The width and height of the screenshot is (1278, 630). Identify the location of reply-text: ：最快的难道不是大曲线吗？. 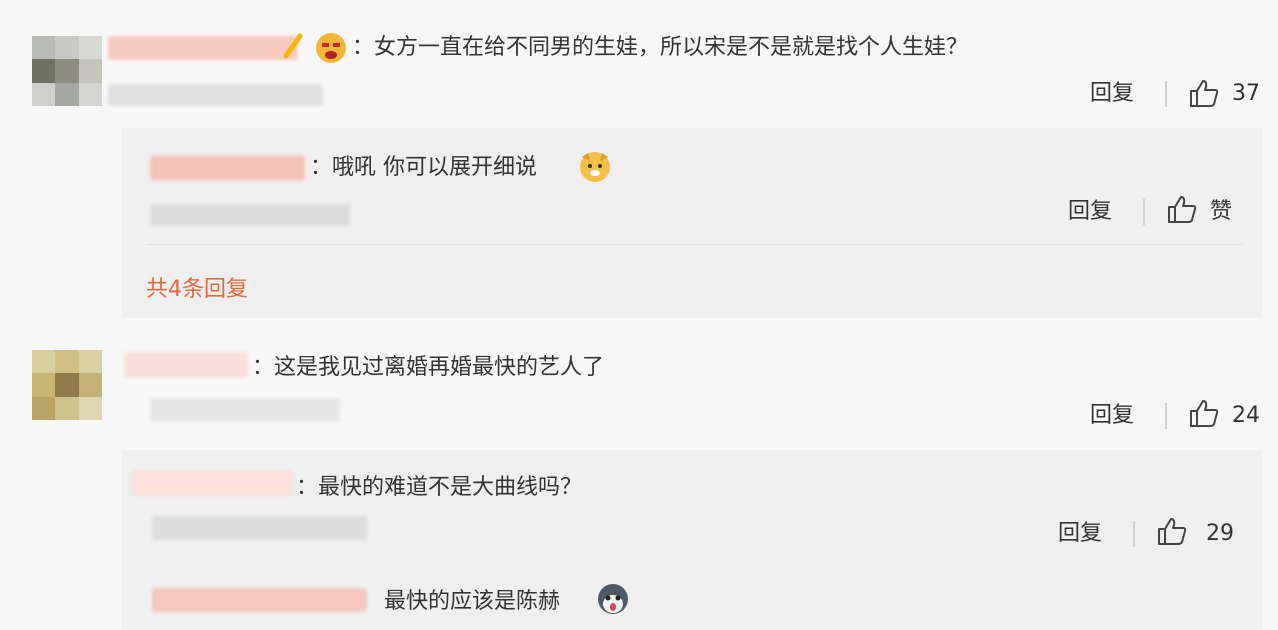
(439, 487).